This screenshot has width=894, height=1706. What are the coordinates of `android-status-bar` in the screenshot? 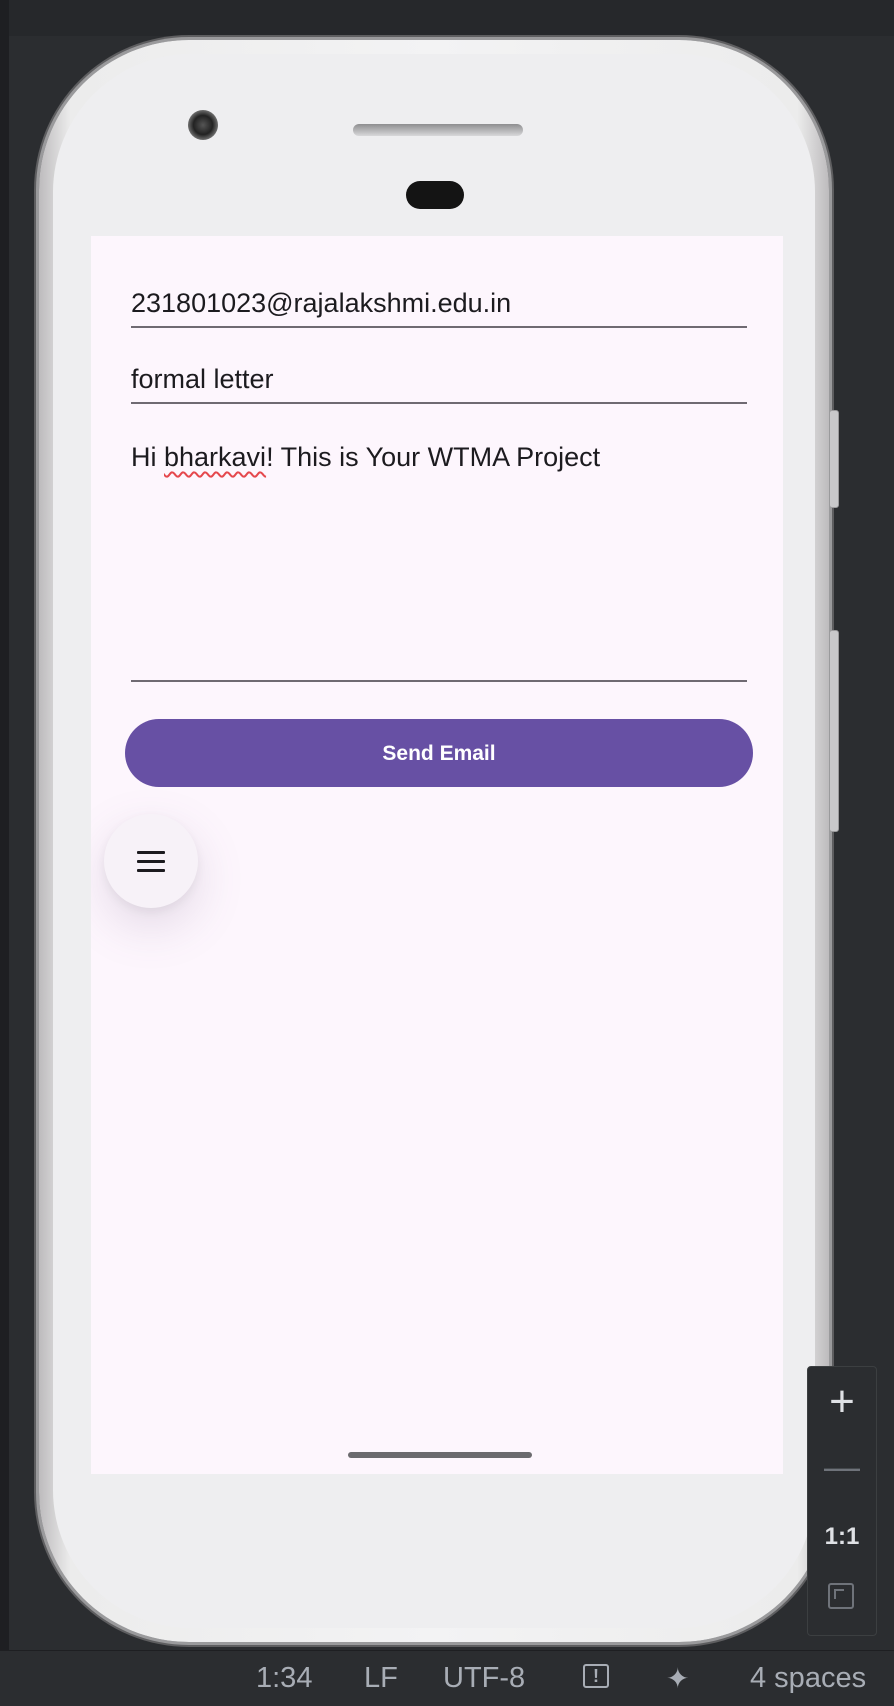 It's located at (437, 253).